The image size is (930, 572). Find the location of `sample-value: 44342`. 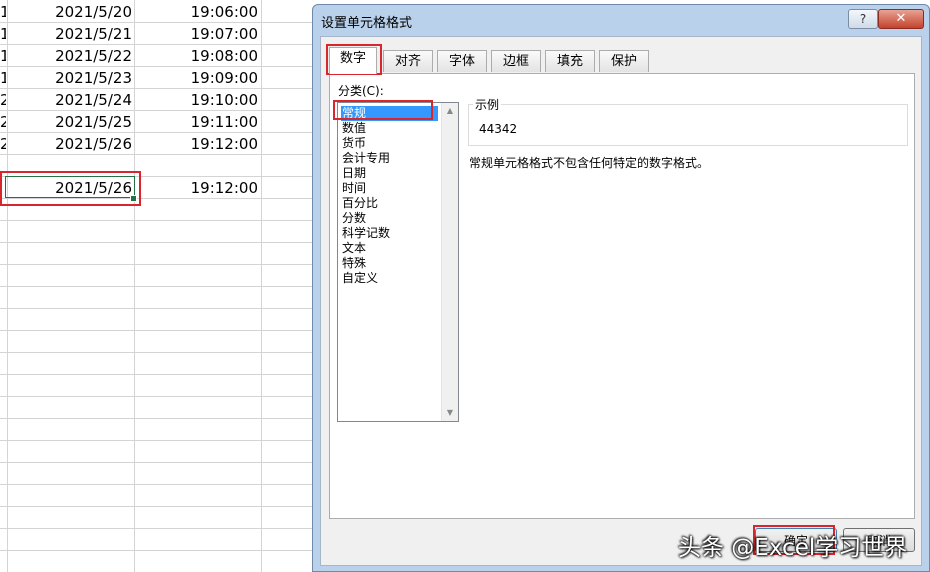

sample-value: 44342 is located at coordinates (498, 129).